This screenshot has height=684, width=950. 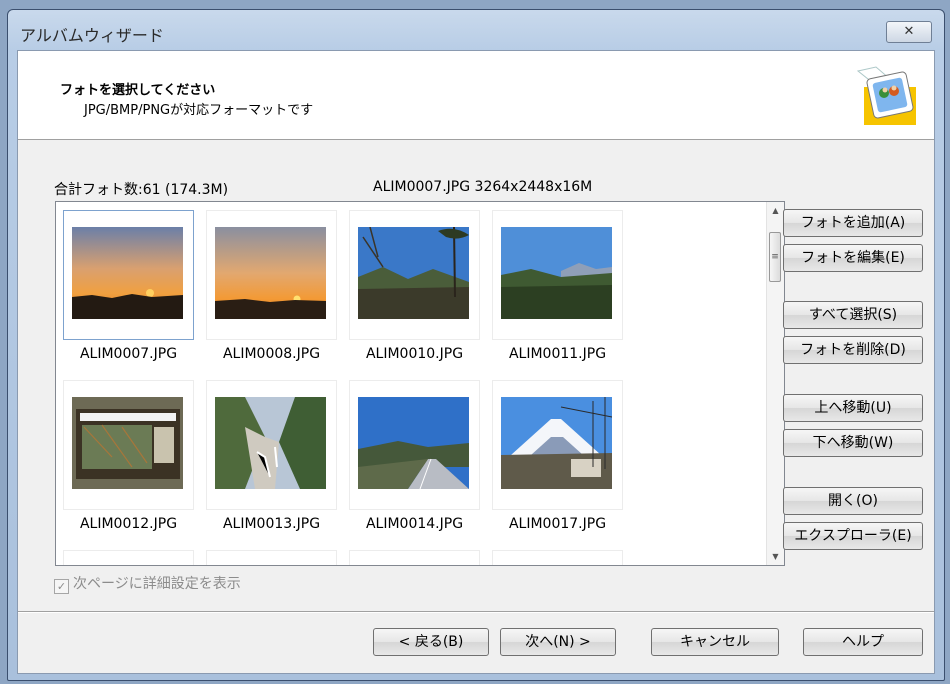 What do you see at coordinates (414, 354) in the screenshot?
I see `thumbnail-caption: ALIM0010.JPG` at bounding box center [414, 354].